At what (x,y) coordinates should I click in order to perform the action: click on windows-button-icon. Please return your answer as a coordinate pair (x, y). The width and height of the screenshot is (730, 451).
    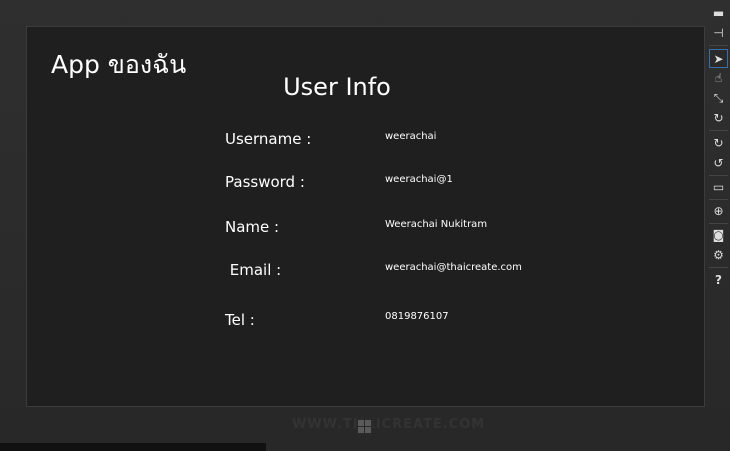
    Looking at the image, I should click on (364, 426).